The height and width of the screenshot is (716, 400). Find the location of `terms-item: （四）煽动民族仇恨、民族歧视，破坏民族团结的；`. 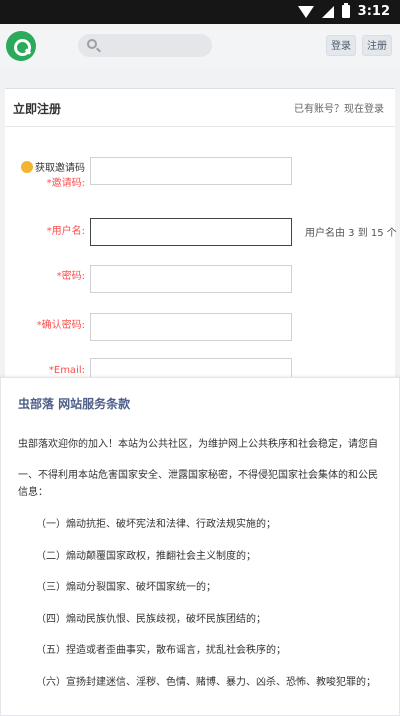

terms-item: （四）煽动民族仇恨、民族歧视，破坏民族团结的； is located at coordinates (151, 619).